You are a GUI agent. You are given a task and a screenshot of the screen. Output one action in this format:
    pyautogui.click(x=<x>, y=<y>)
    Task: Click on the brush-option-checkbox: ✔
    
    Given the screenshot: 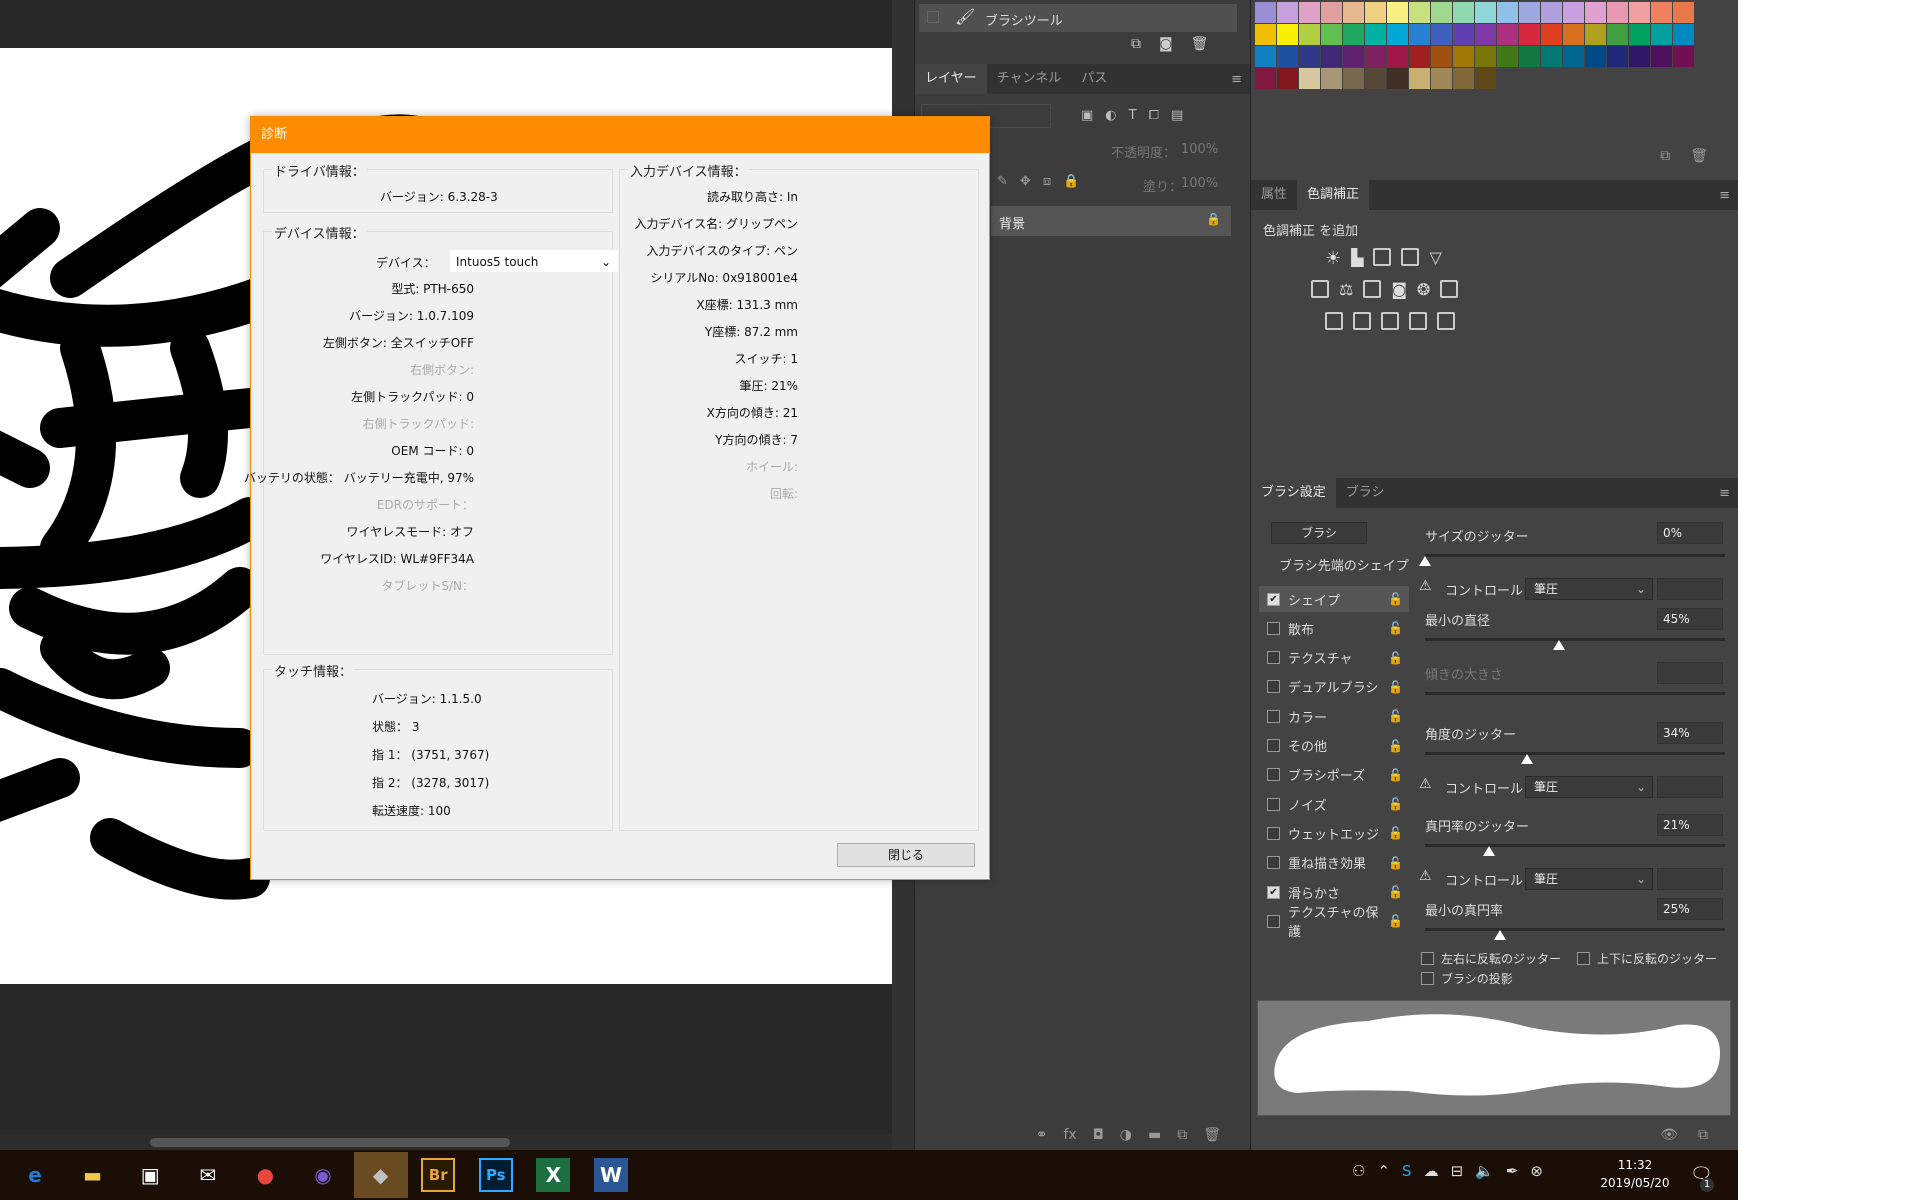 What is the action you would take?
    pyautogui.click(x=1273, y=892)
    